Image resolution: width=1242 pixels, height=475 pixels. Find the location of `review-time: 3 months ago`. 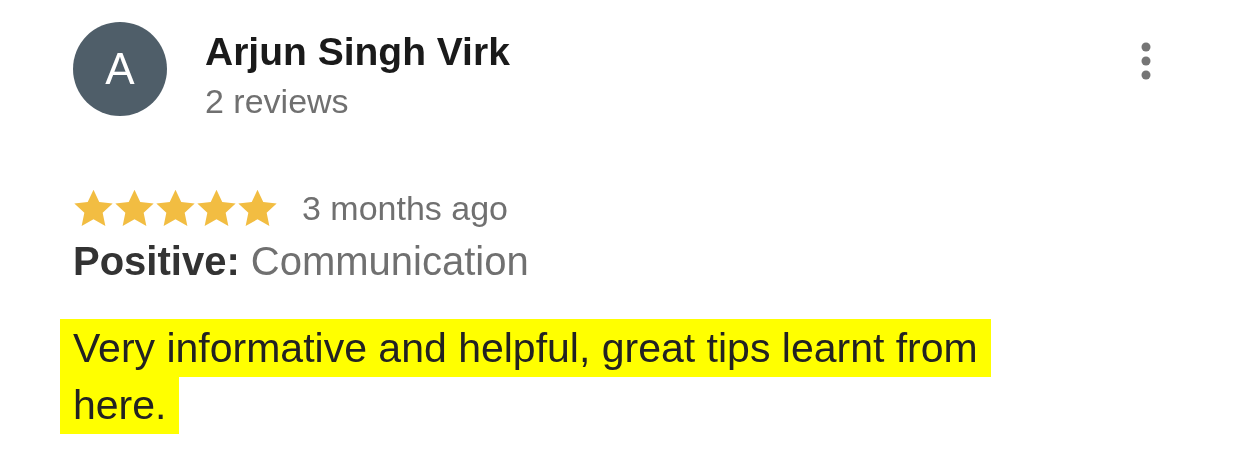

review-time: 3 months ago is located at coordinates (405, 208).